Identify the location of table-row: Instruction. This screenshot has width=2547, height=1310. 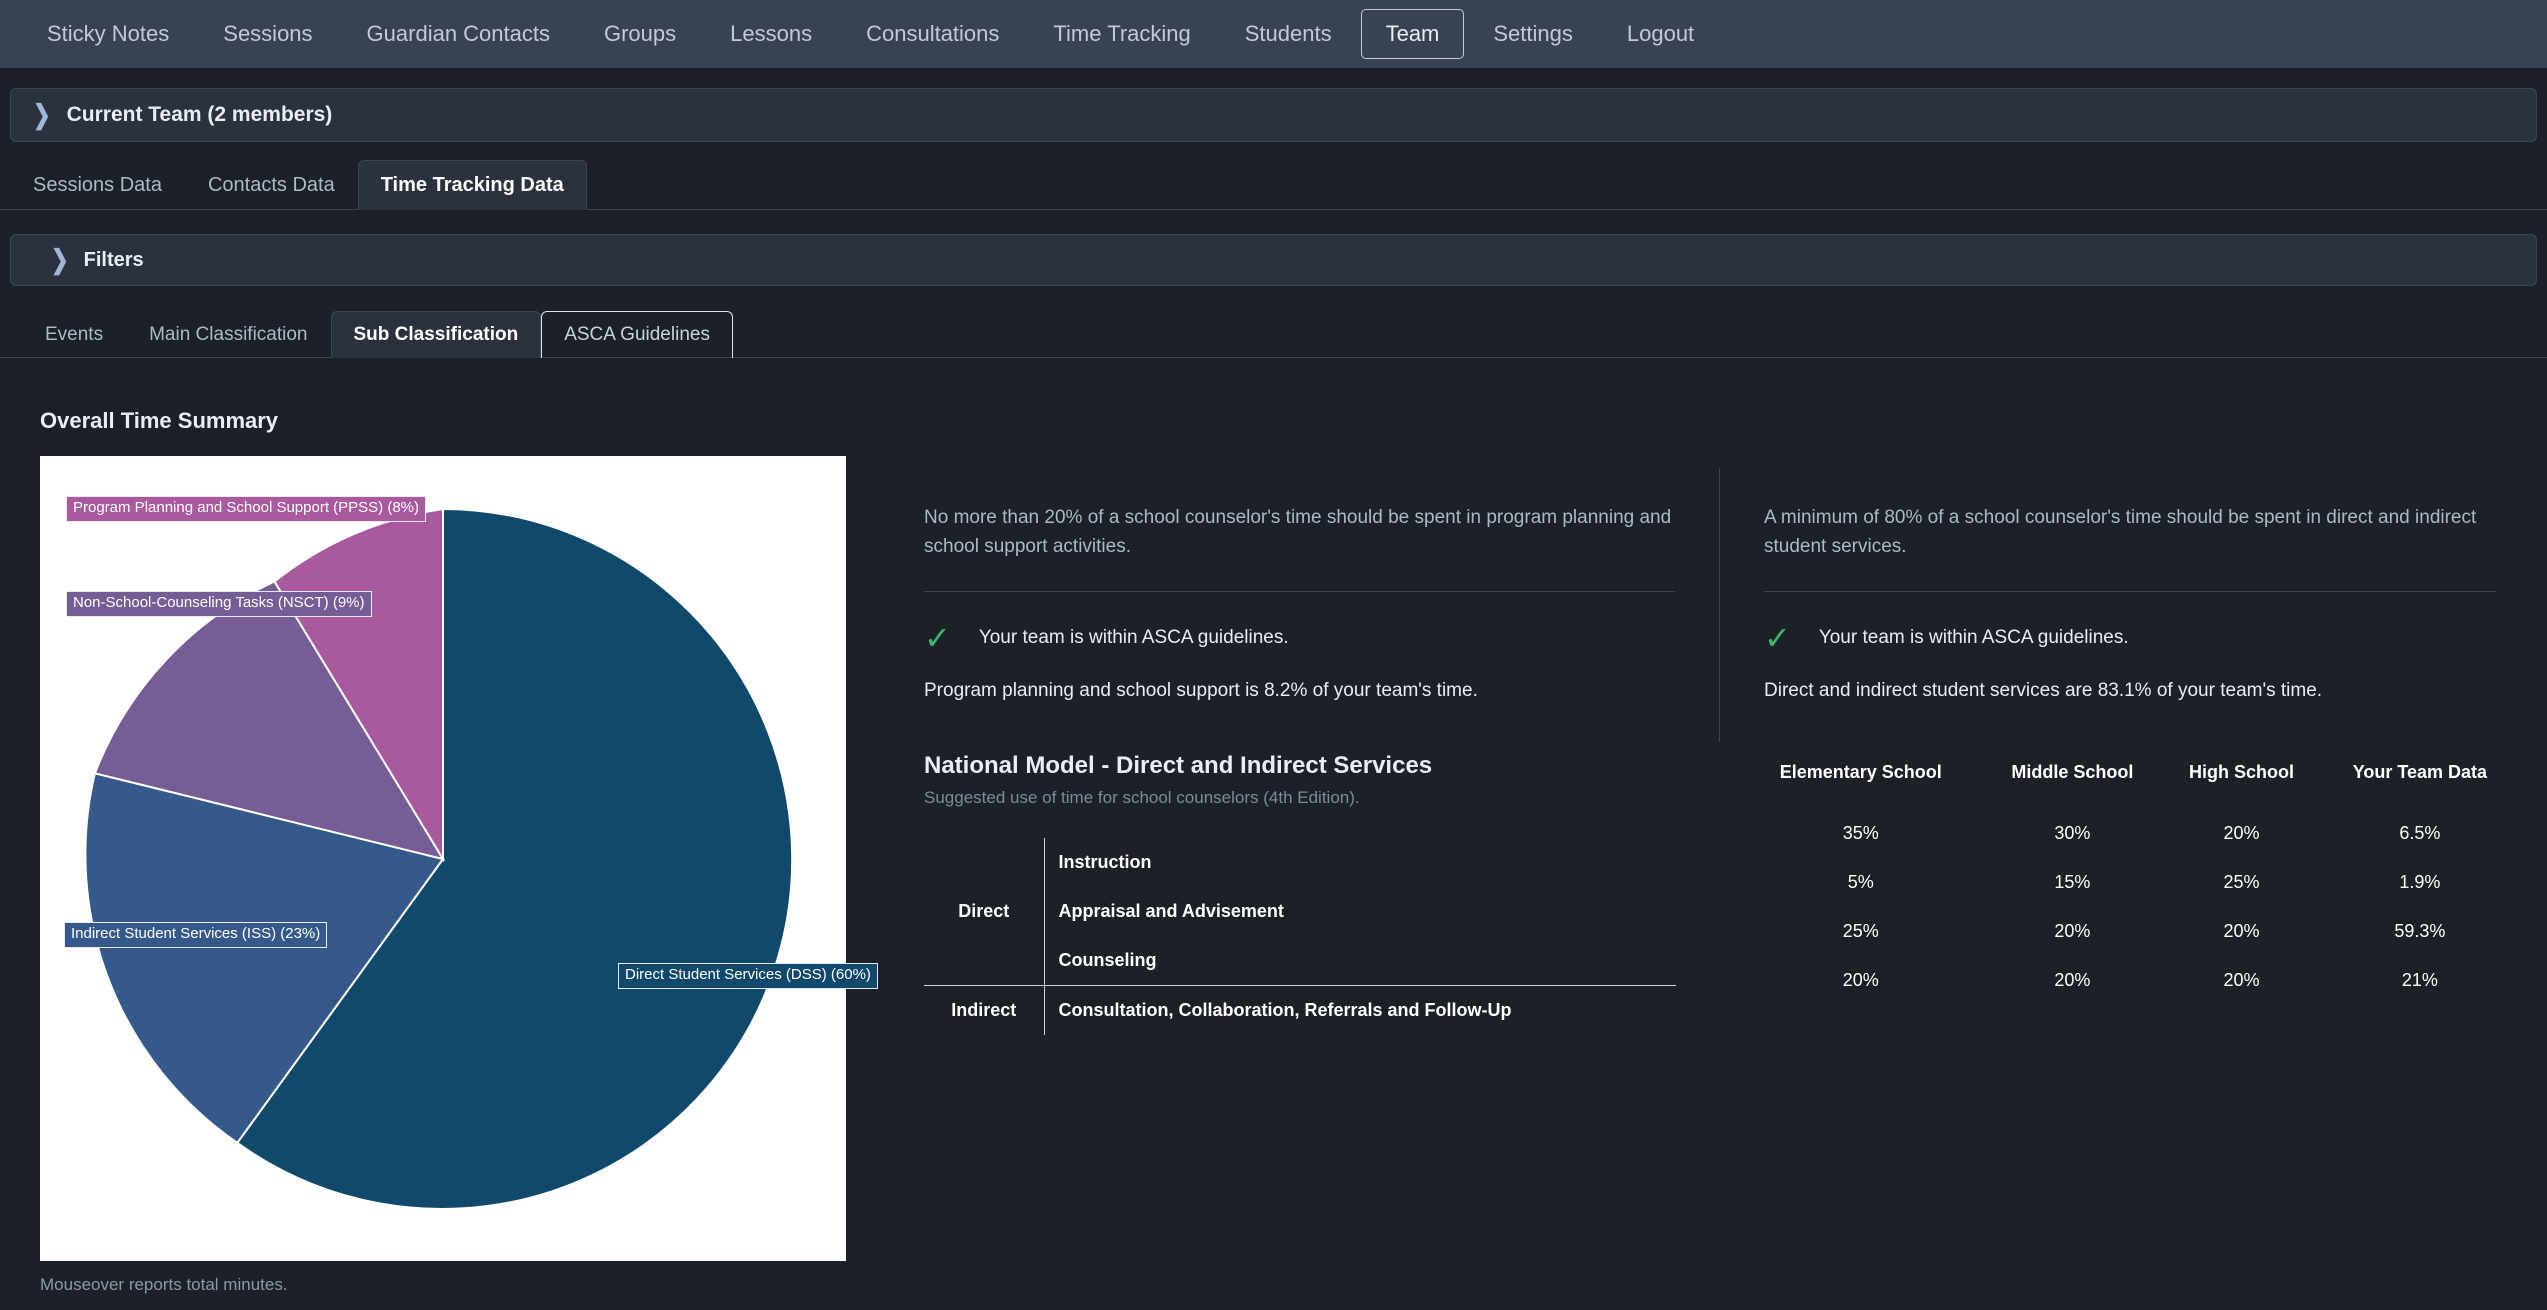
(1300, 862).